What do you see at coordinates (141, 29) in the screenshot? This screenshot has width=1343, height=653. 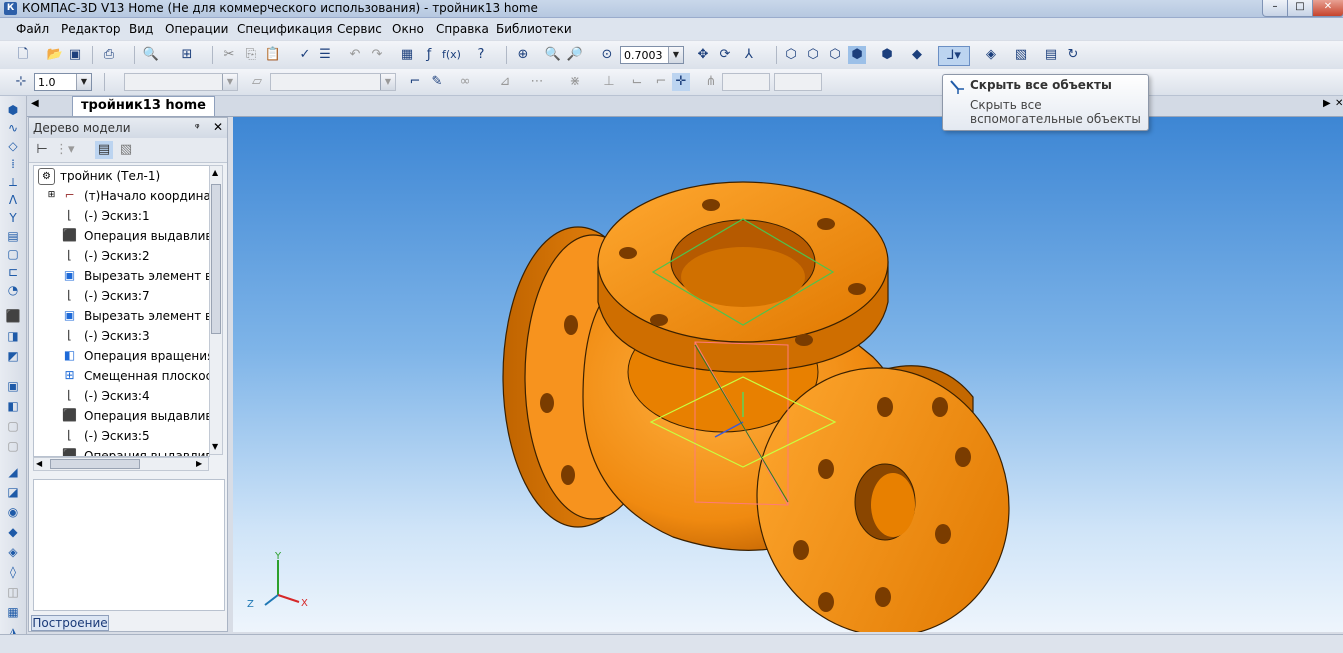 I see `menu-view: Вид` at bounding box center [141, 29].